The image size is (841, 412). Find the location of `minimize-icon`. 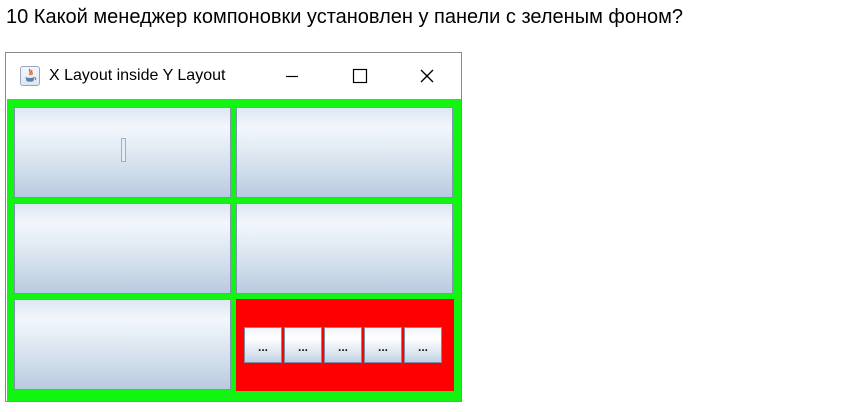

minimize-icon is located at coordinates (292, 76).